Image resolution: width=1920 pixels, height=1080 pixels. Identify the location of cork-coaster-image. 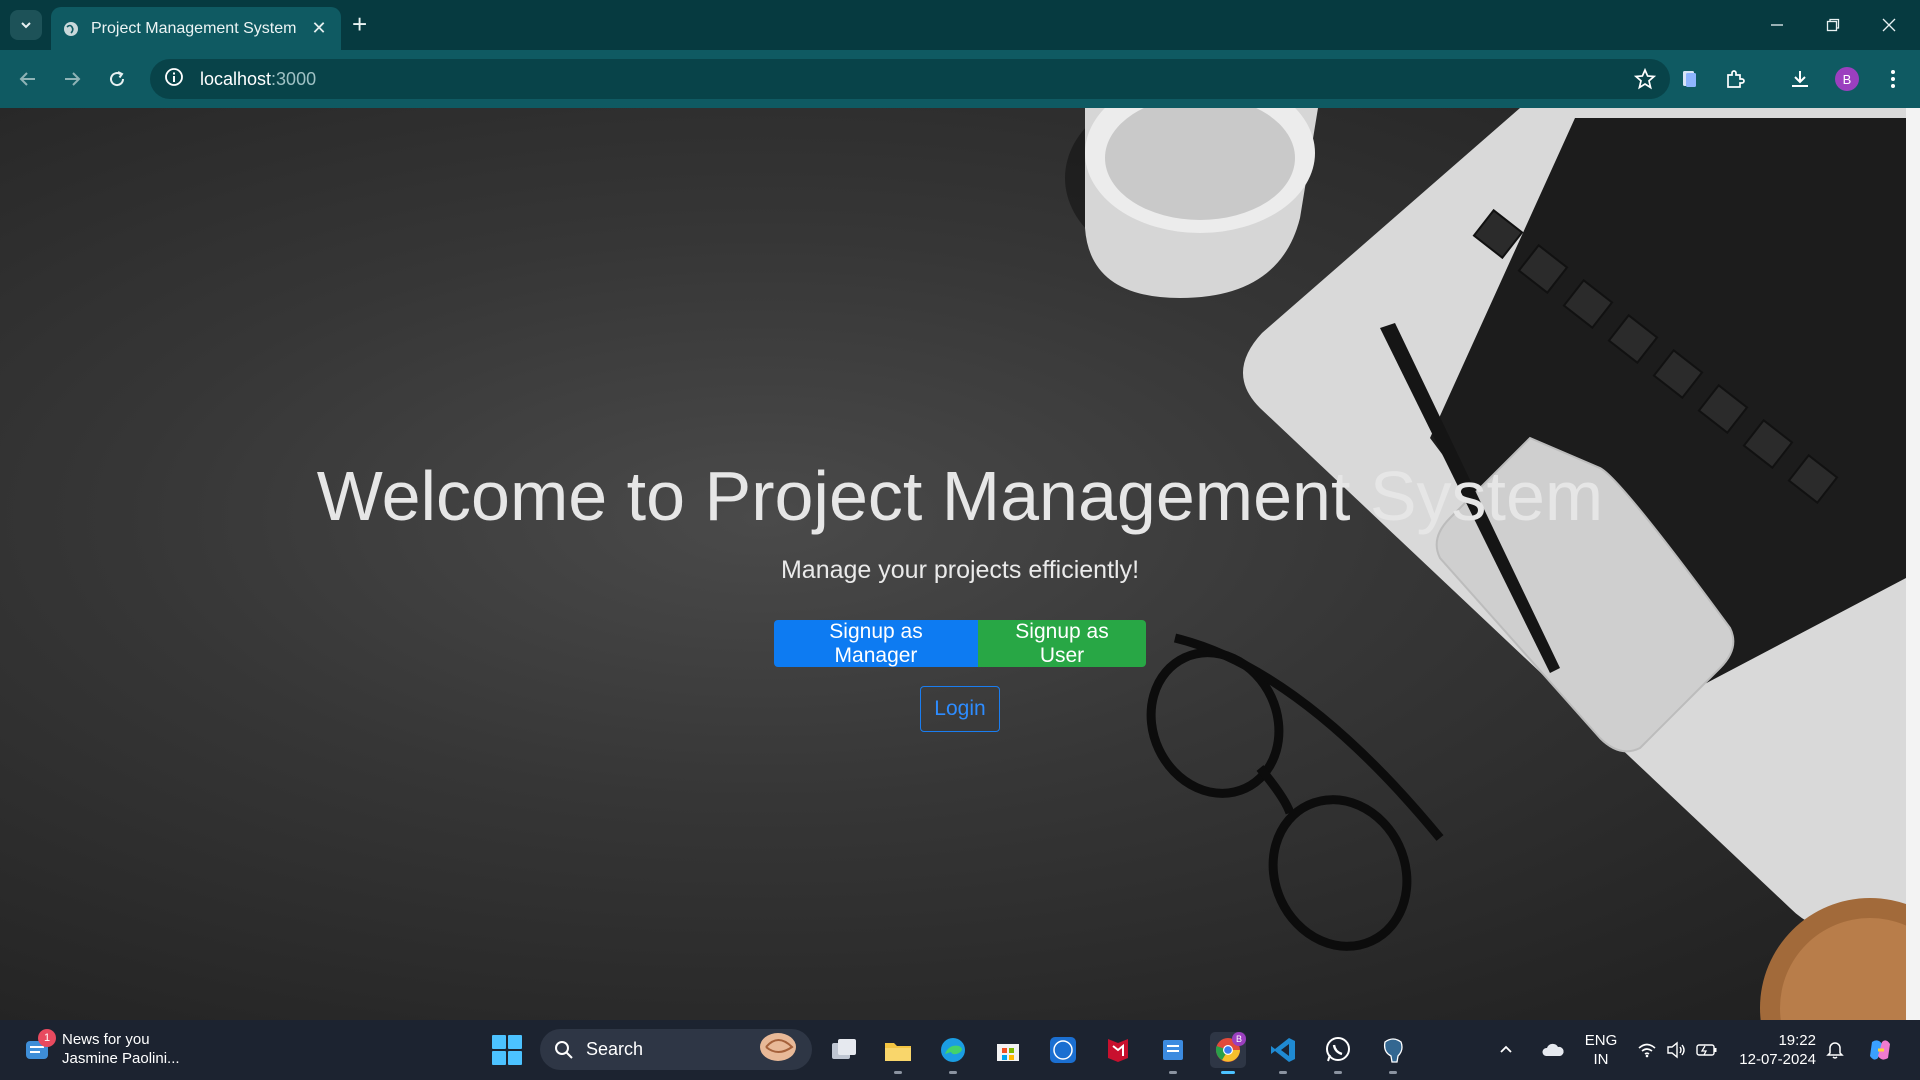
(1833, 959).